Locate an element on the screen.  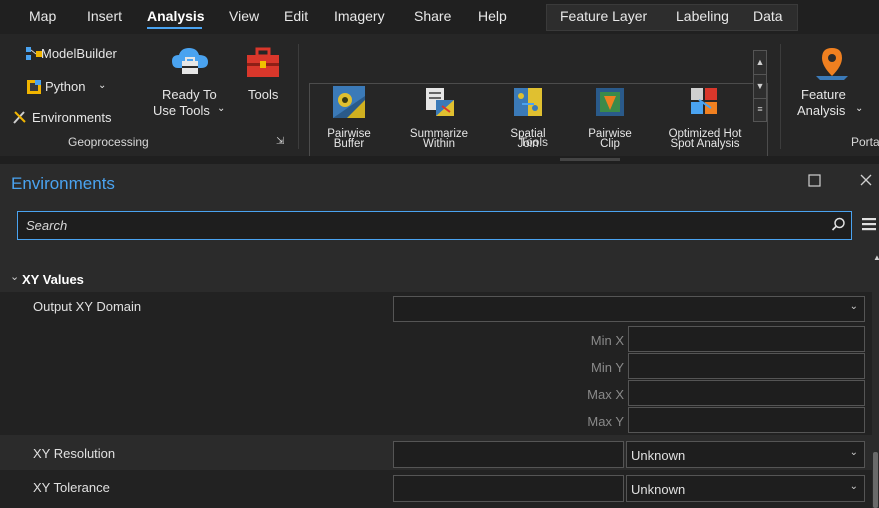
search-box is located at coordinates (434, 225).